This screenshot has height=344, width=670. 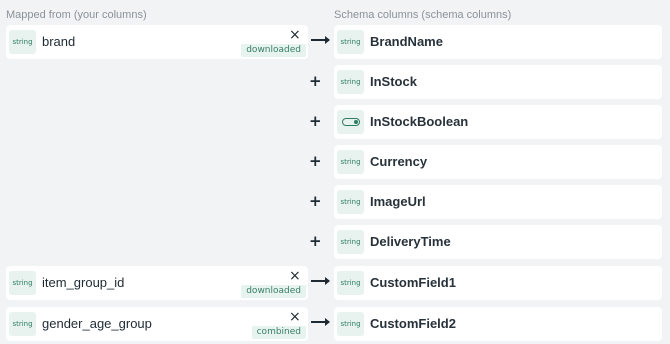 I want to click on toggle-icon, so click(x=350, y=122).